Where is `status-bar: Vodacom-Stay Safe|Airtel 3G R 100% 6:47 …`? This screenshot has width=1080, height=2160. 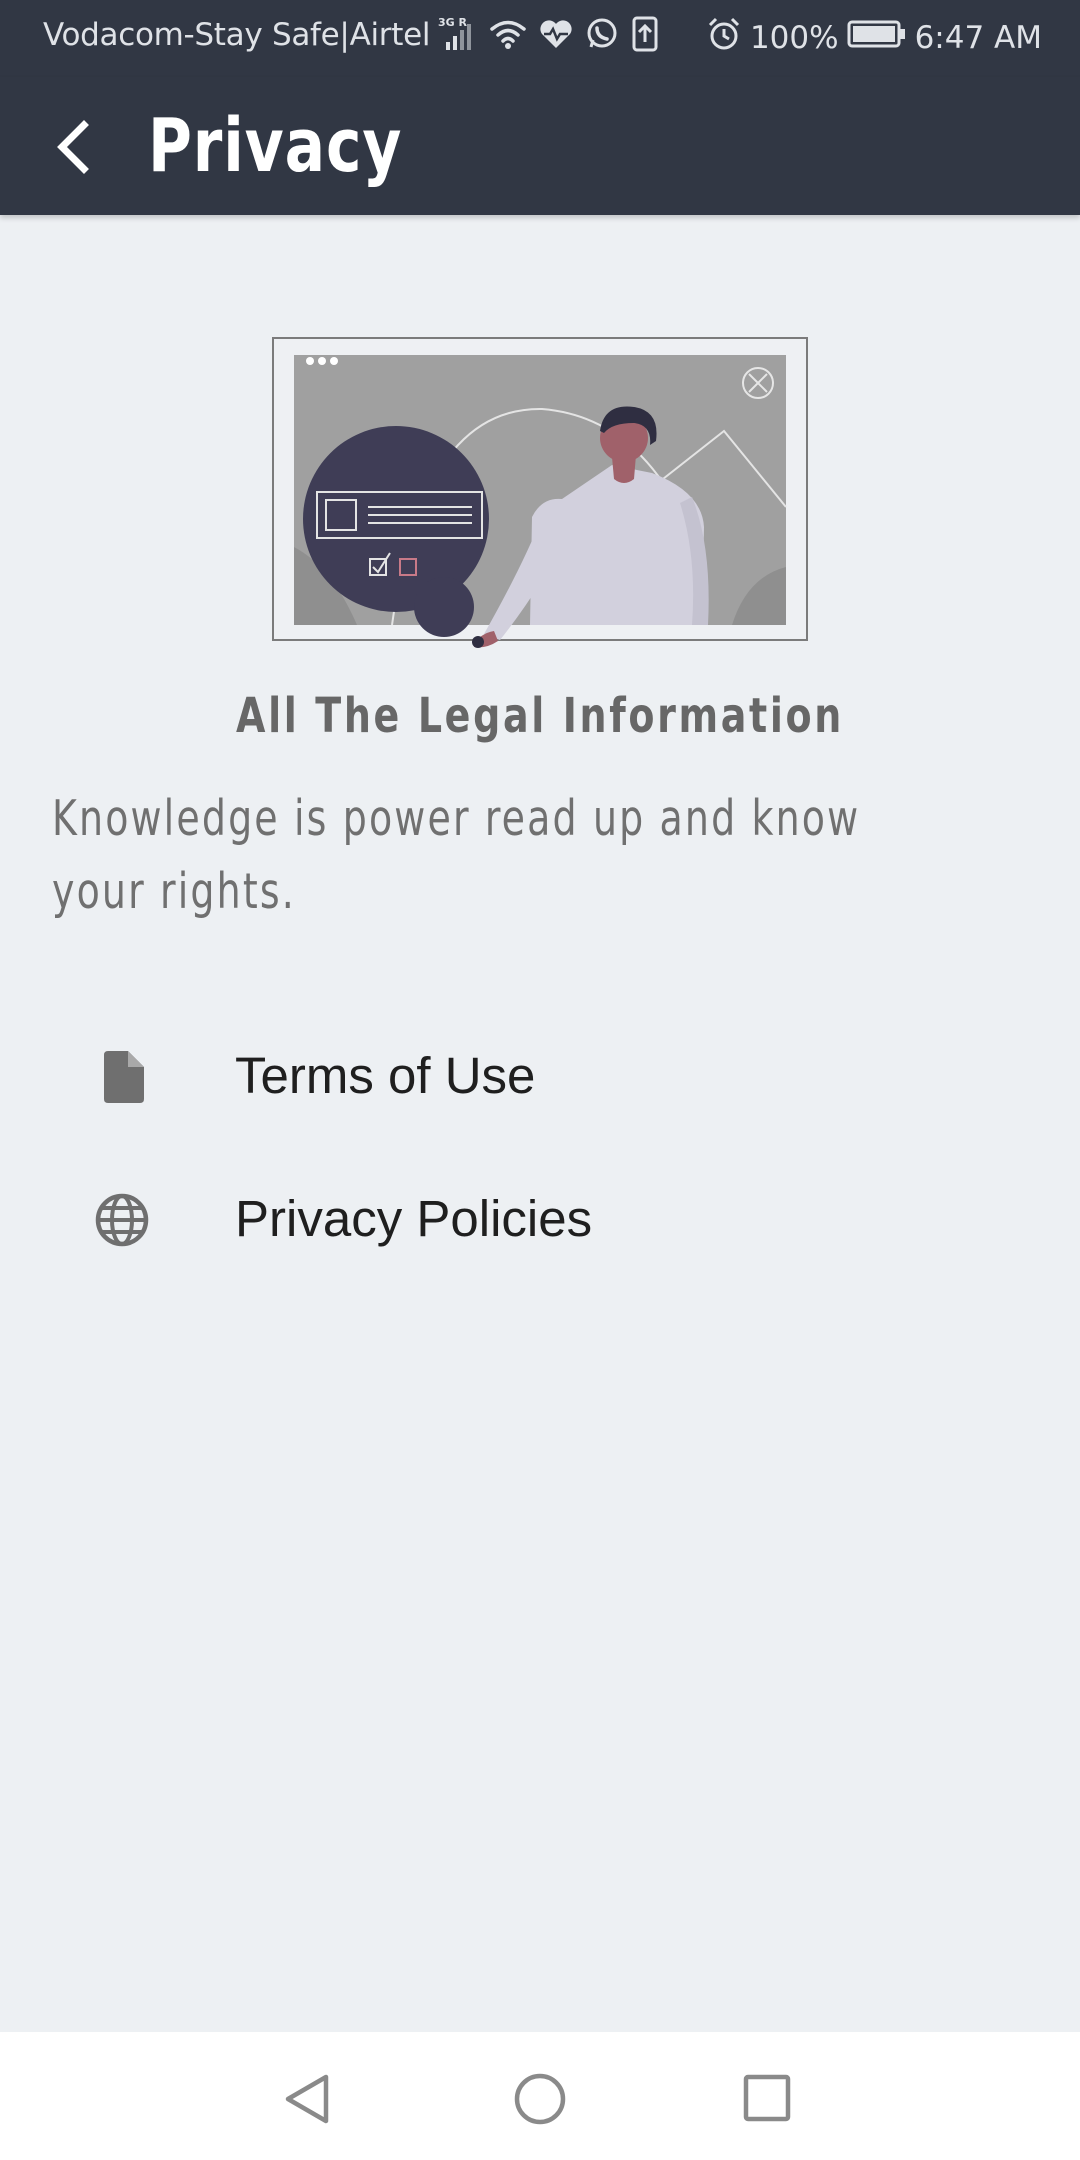 status-bar: Vodacom-Stay Safe|Airtel 3G R 100% 6:47 … is located at coordinates (540, 38).